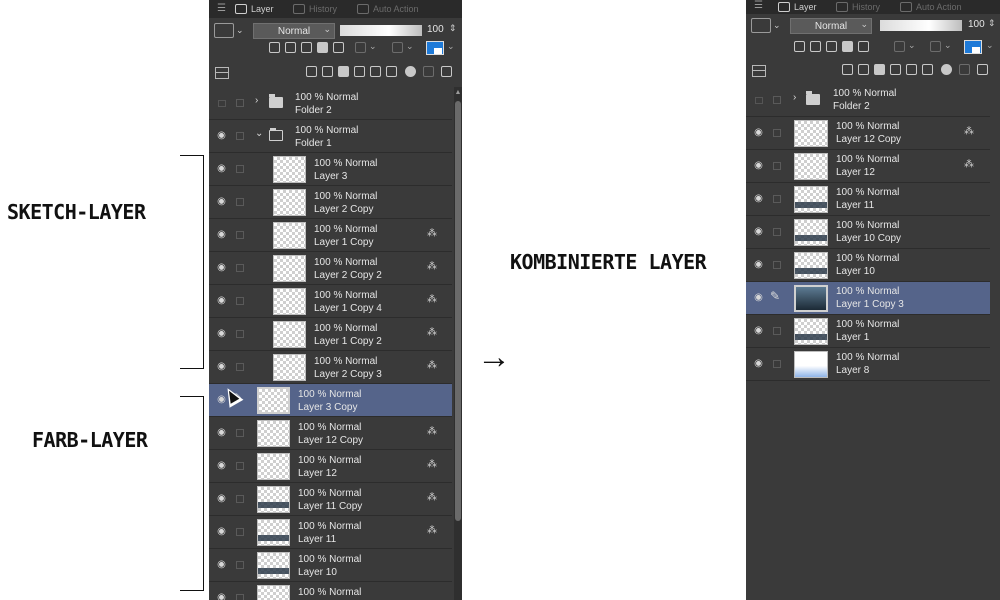  Describe the element at coordinates (458, 311) in the screenshot. I see `scroll-thumb` at that location.